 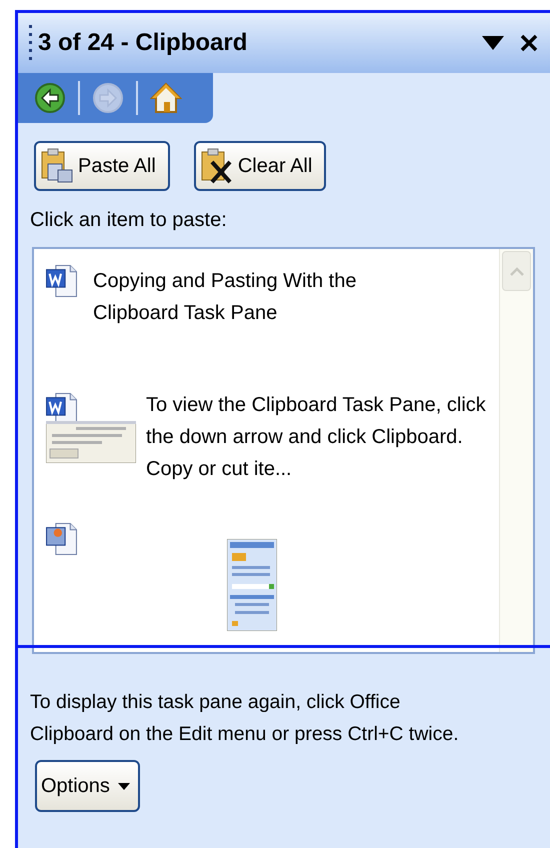 I want to click on close-icon, so click(x=529, y=43).